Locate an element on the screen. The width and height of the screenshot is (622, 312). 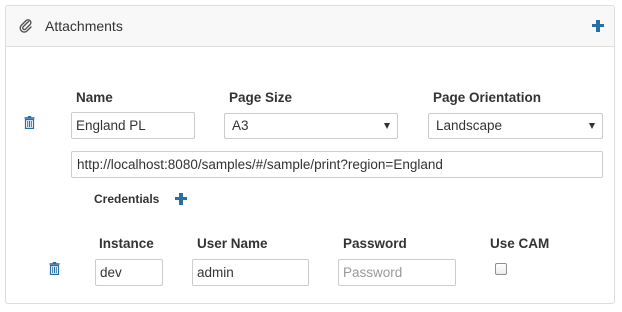
name-label: Name is located at coordinates (94, 97).